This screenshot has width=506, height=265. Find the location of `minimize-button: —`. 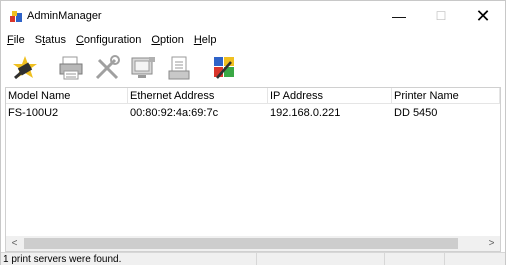

minimize-button: — is located at coordinates (399, 16).